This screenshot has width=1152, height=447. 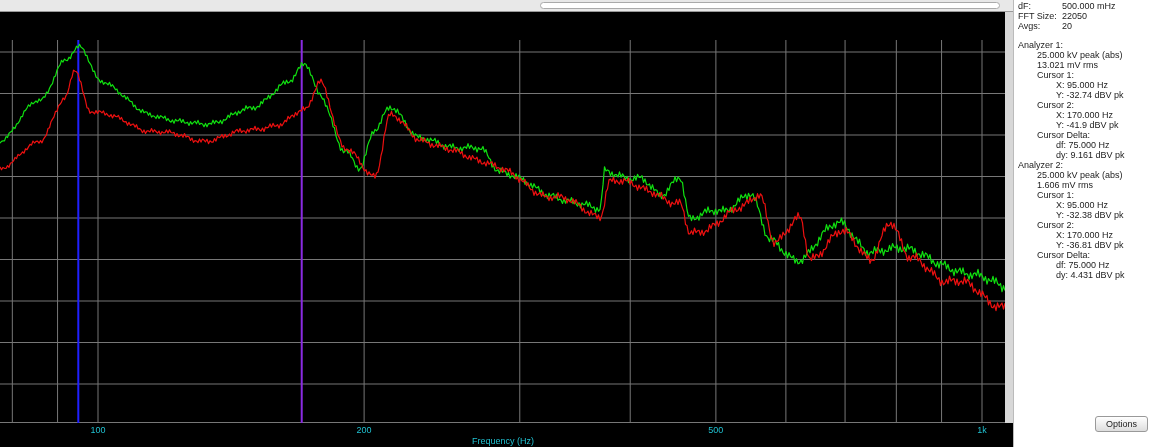 I want to click on field-label: dF:, so click(x=1025, y=6).